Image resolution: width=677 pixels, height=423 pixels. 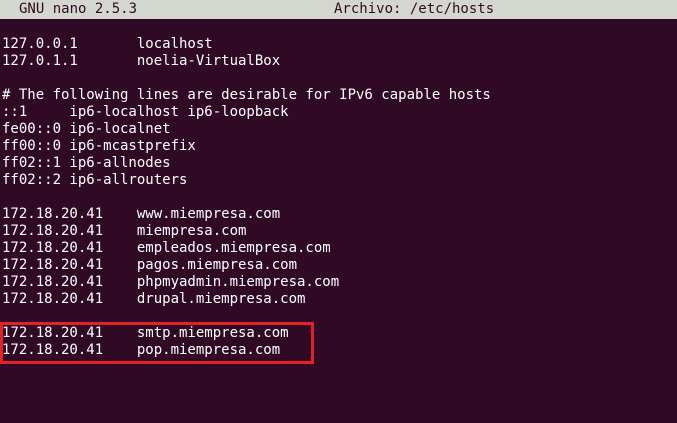 What do you see at coordinates (95, 180) in the screenshot?
I see `hosts-line-ipv6-allrouters: ff02::2 ip6-allrouters` at bounding box center [95, 180].